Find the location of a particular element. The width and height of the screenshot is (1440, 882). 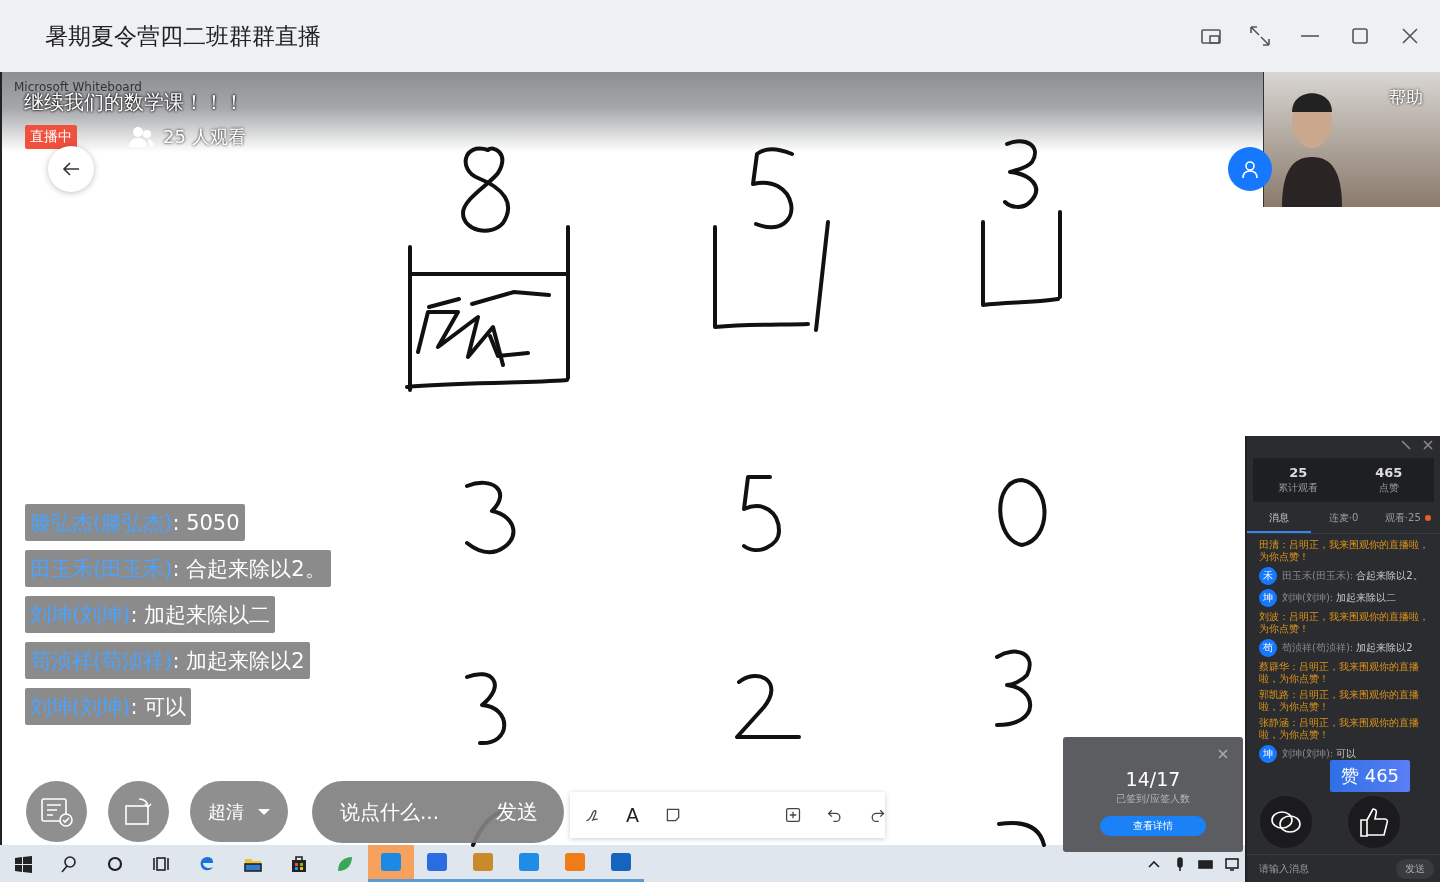

notes-icon is located at coordinates (56, 811).